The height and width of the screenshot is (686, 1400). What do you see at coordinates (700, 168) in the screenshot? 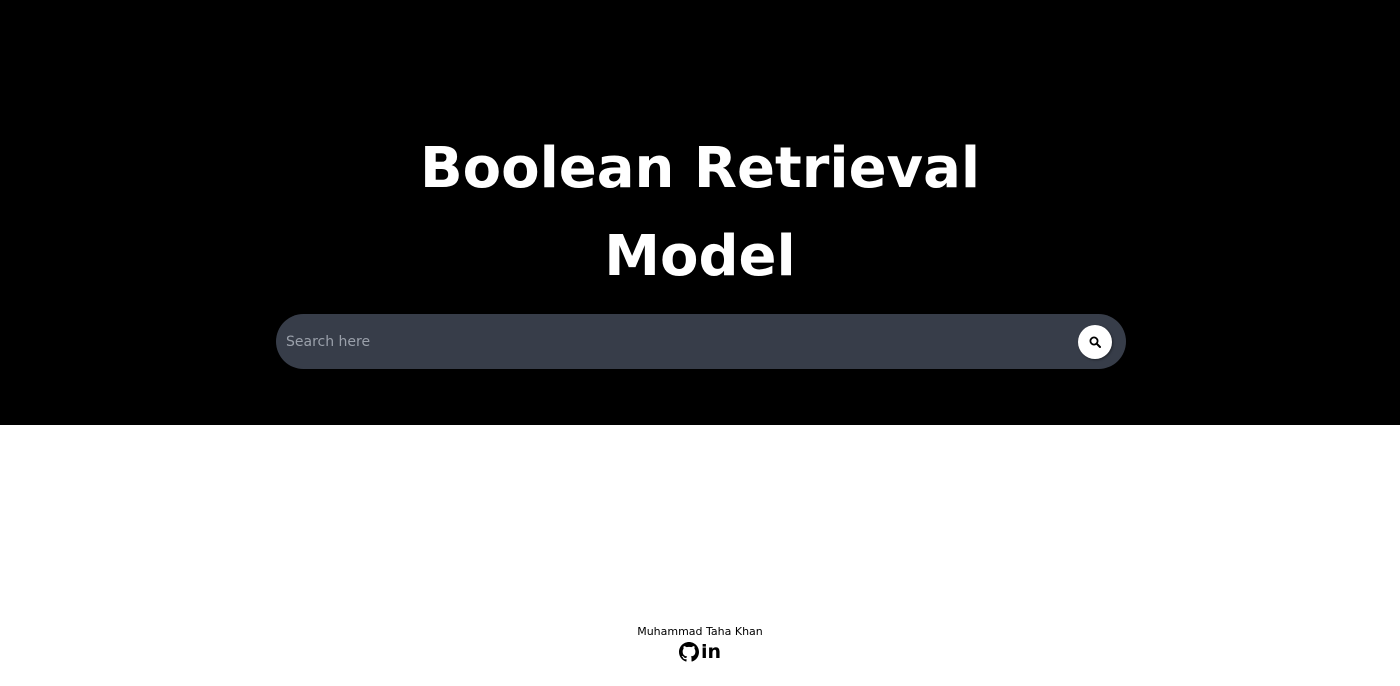
I see `page-title-line-1: Boolean Retrieval` at bounding box center [700, 168].